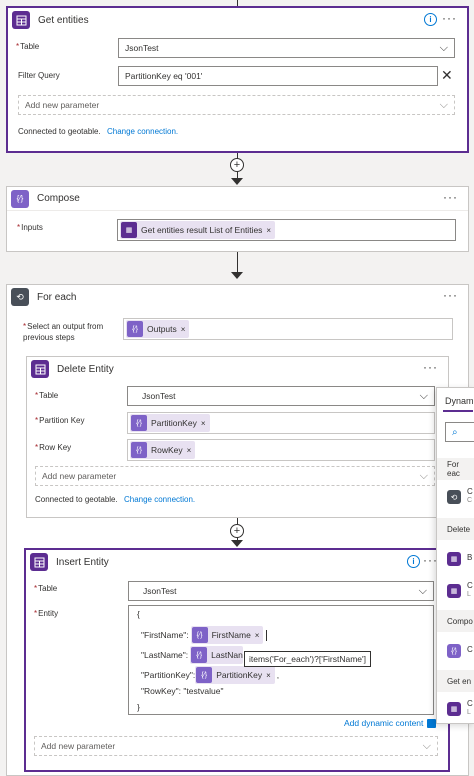  What do you see at coordinates (78, 746) in the screenshot?
I see `add-parameter-label: Add new parameter` at bounding box center [78, 746].